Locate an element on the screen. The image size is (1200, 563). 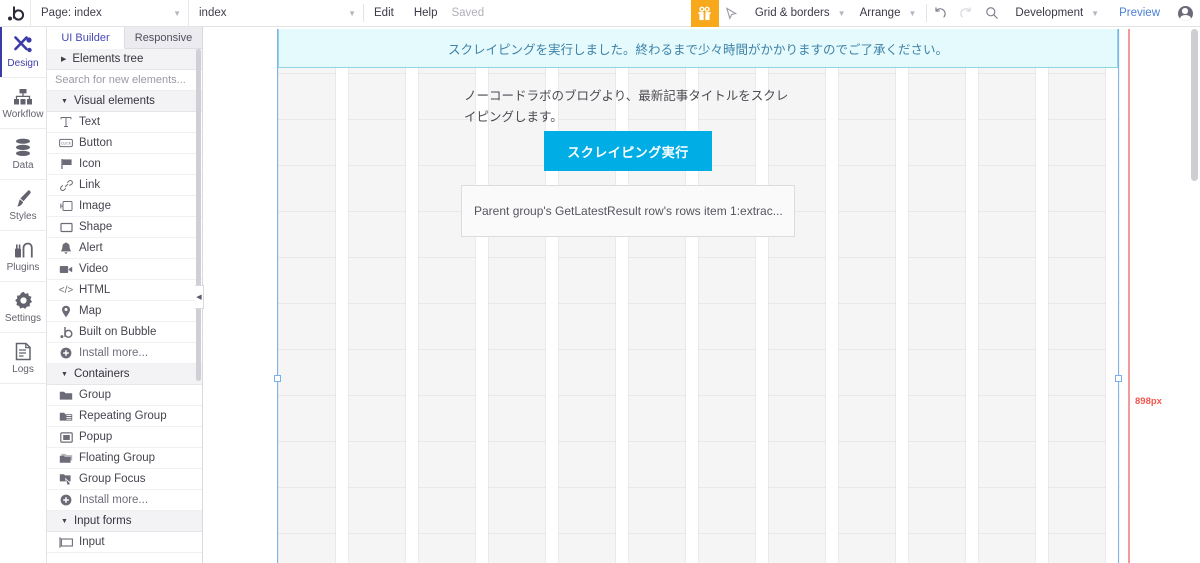
element-label: Group Focus is located at coordinates (112, 479).